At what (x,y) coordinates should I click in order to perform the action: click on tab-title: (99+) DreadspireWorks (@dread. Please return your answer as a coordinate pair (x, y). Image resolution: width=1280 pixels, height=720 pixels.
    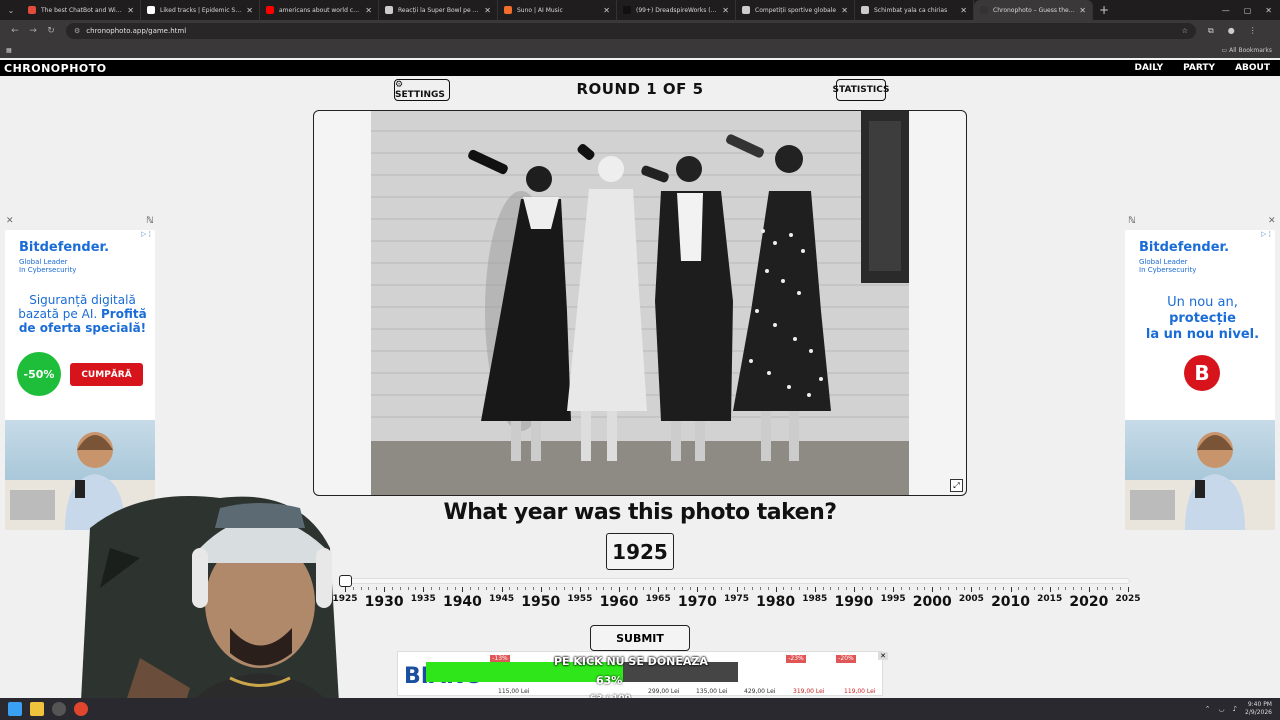
    Looking at the image, I should click on (677, 10).